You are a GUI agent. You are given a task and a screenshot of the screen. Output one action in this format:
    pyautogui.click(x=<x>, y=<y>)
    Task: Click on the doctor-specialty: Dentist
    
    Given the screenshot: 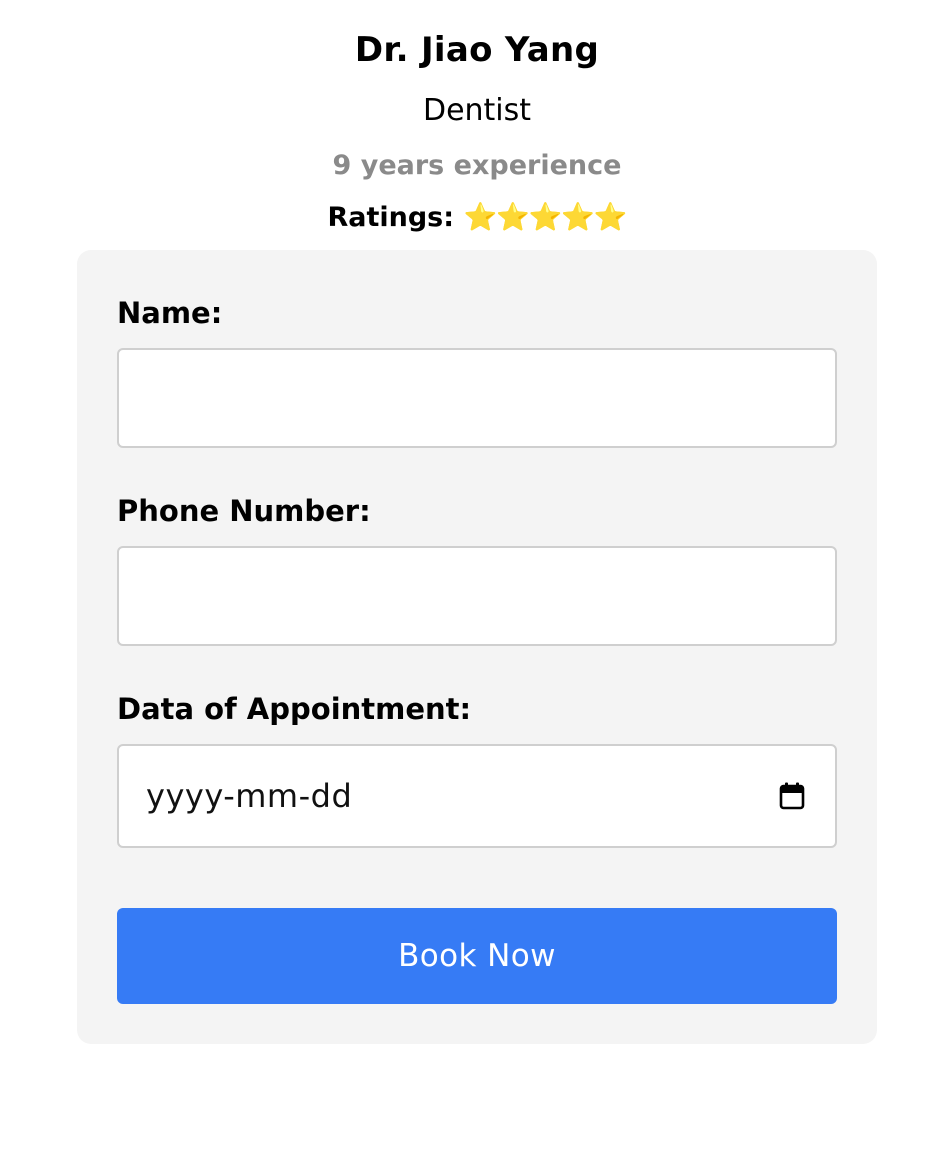 What is the action you would take?
    pyautogui.click(x=477, y=110)
    